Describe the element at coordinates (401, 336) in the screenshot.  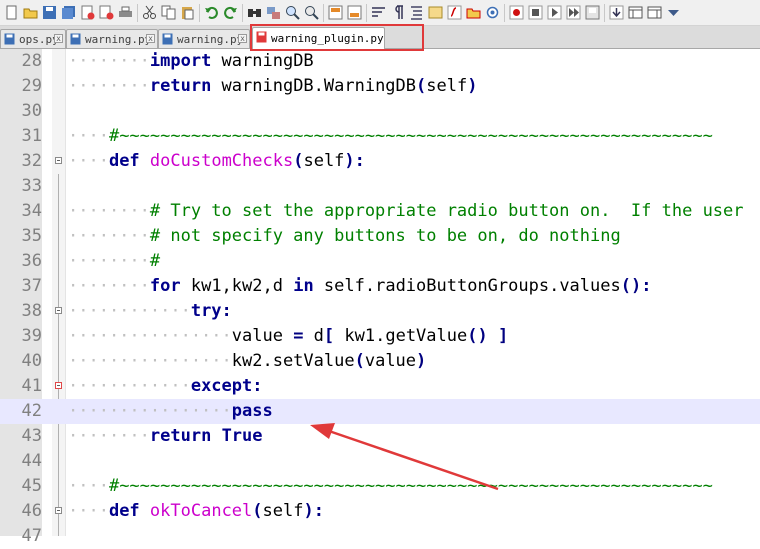
I see `code-token: kw1.getValue` at that location.